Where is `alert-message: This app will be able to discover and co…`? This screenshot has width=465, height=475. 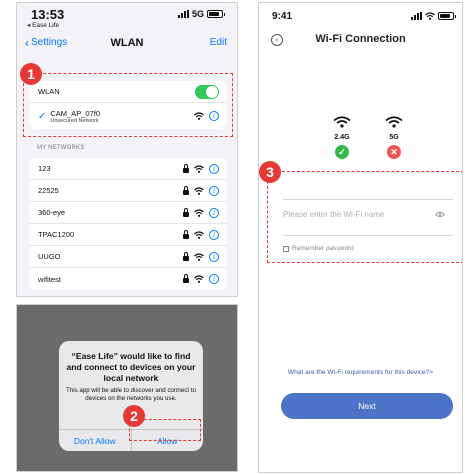 alert-message: This app will be able to discover and co… is located at coordinates (130, 394).